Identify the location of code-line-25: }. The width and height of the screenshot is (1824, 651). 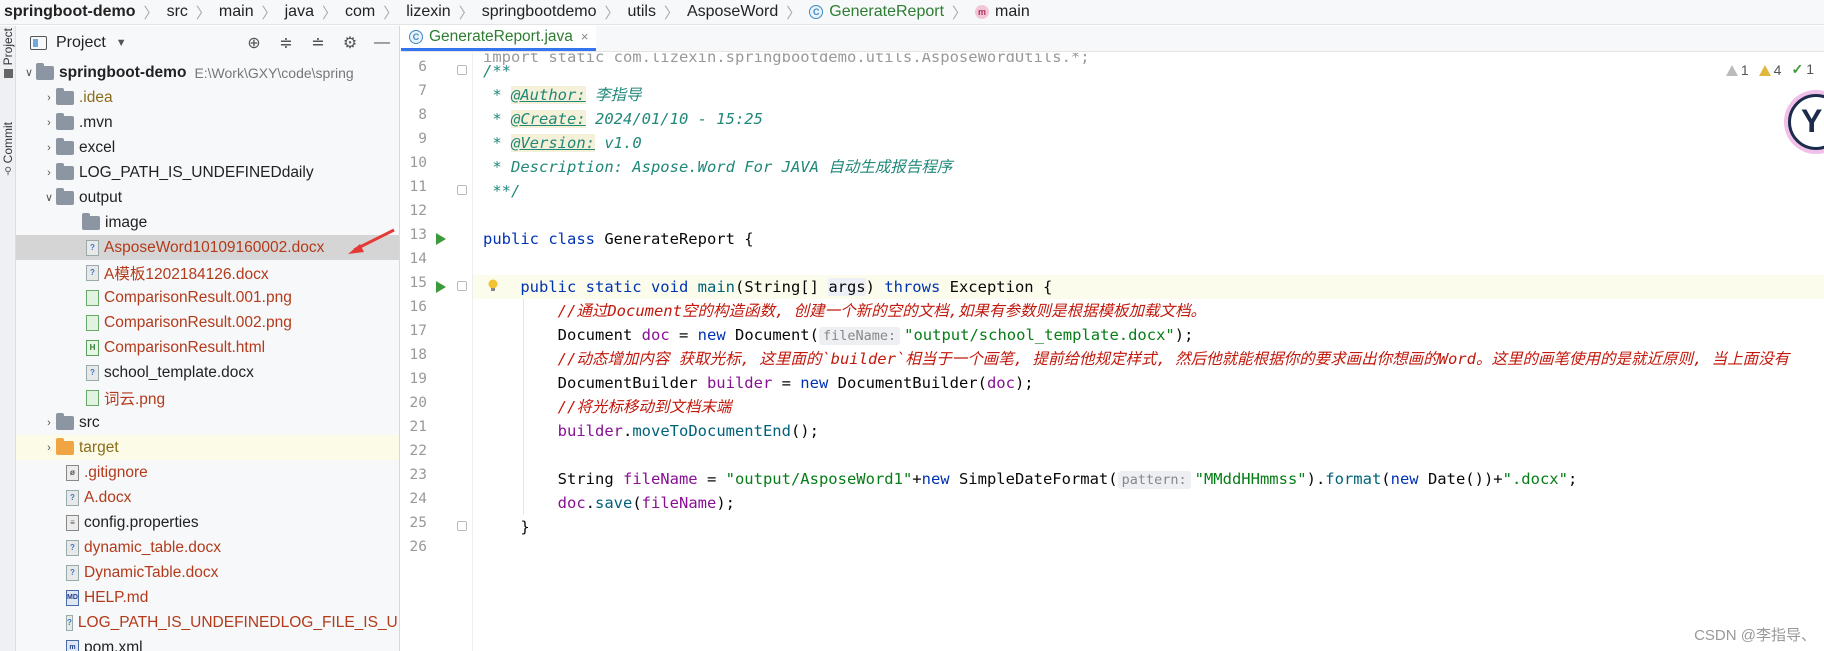
(506, 527).